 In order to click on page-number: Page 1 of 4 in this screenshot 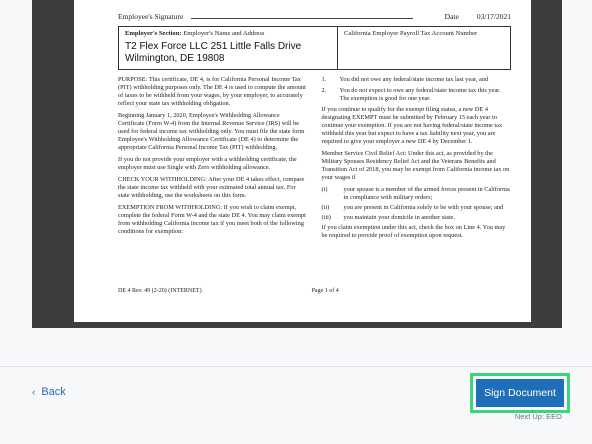, I will do `click(325, 291)`.